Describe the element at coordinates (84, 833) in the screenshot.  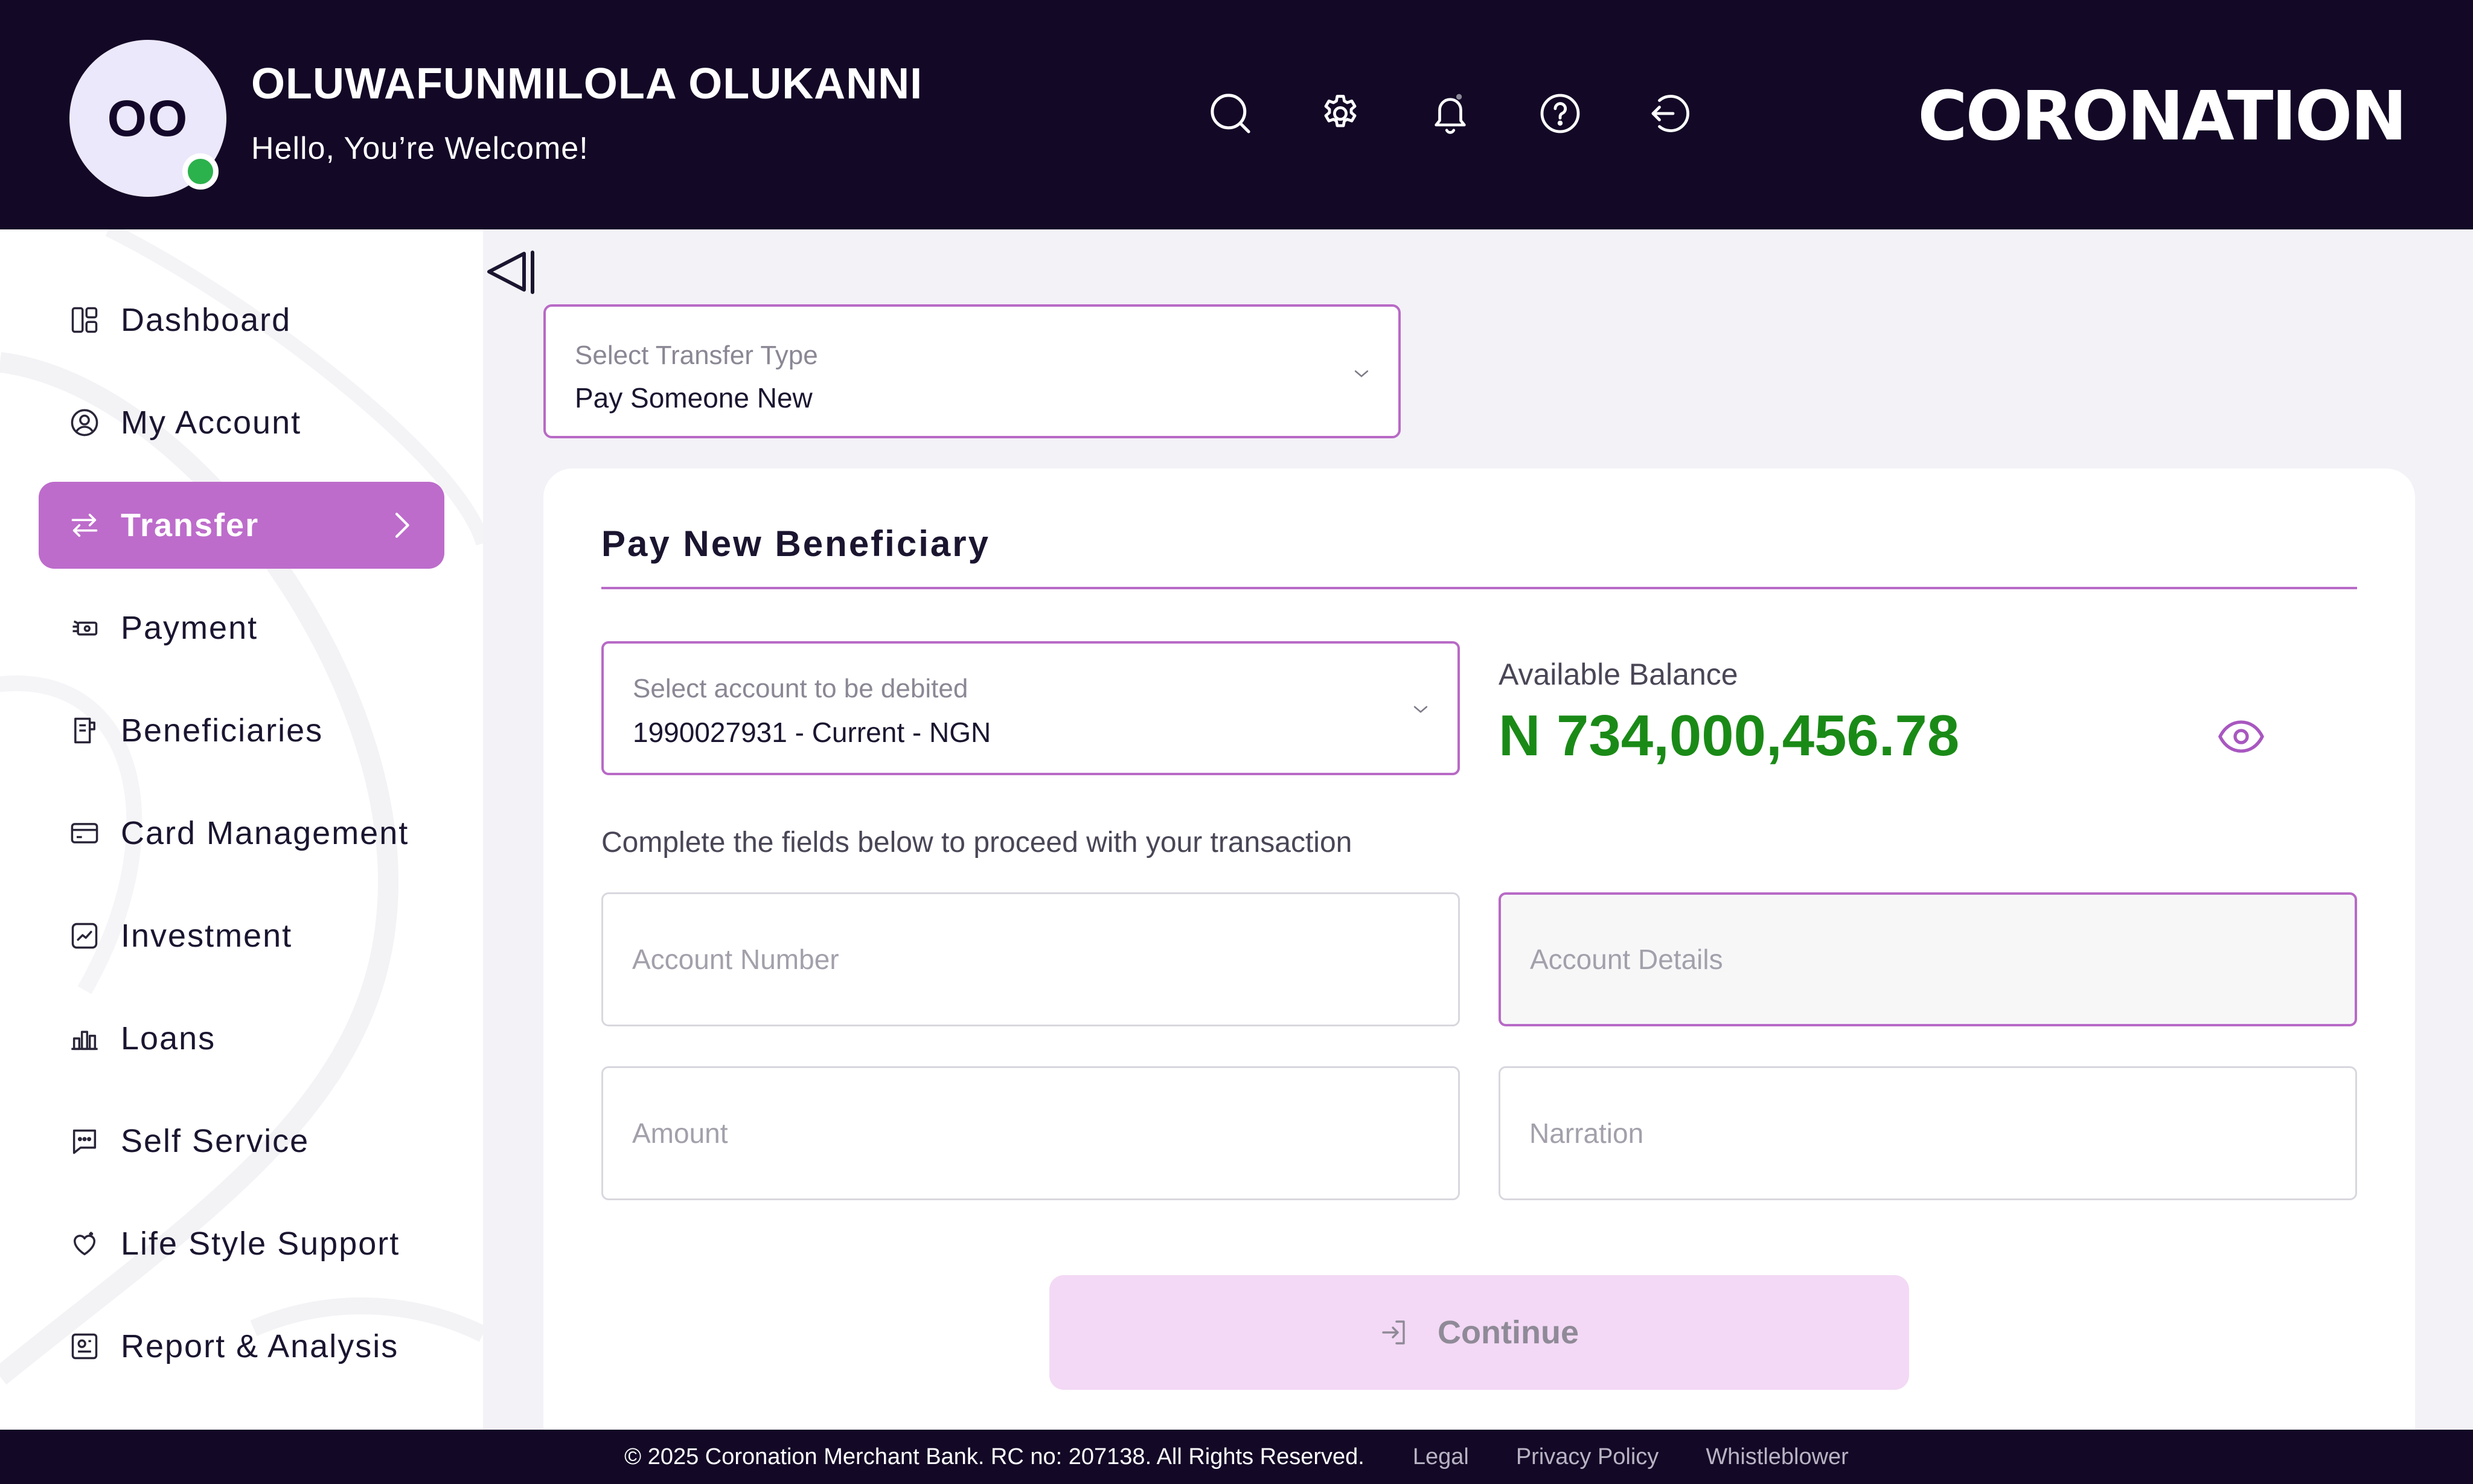
I see `card-icon` at that location.